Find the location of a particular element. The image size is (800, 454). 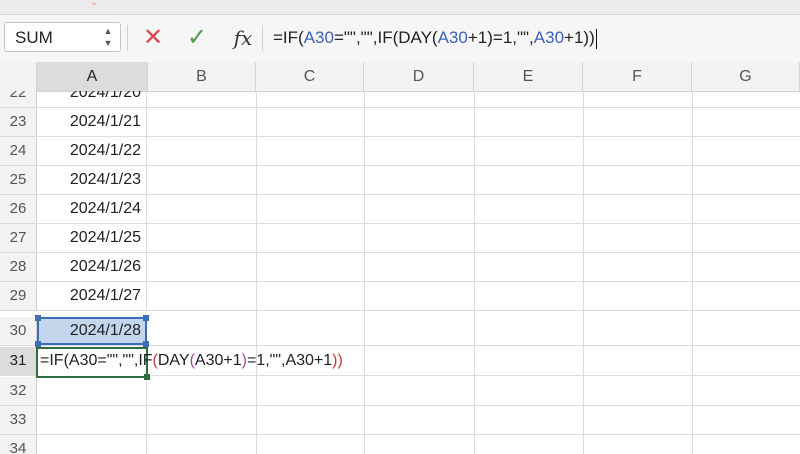

column-header-c: C is located at coordinates (310, 76).